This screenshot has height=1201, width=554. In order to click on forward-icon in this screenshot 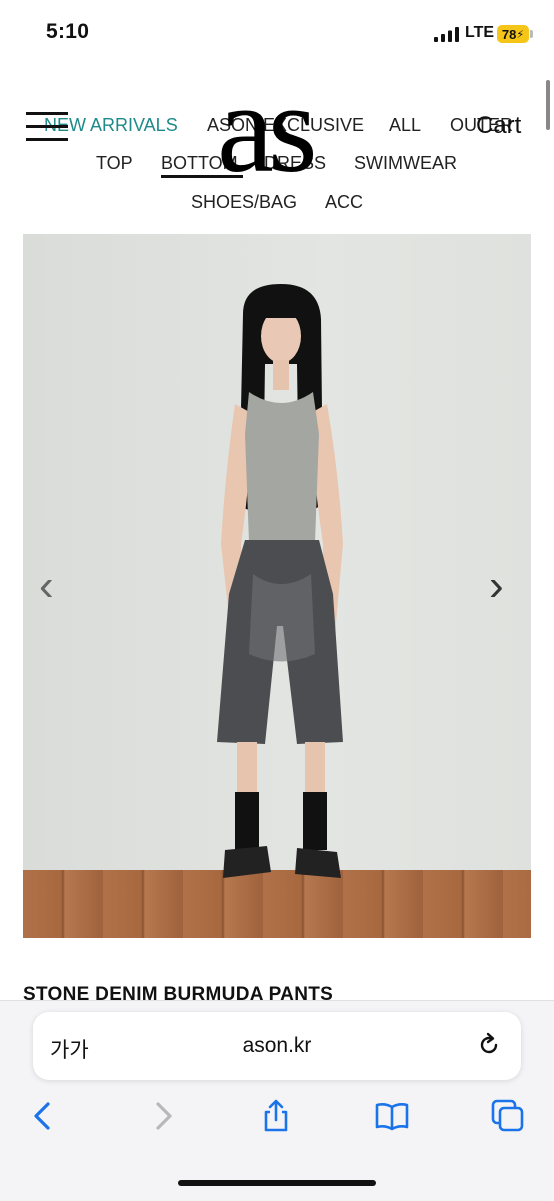, I will do `click(162, 1116)`.